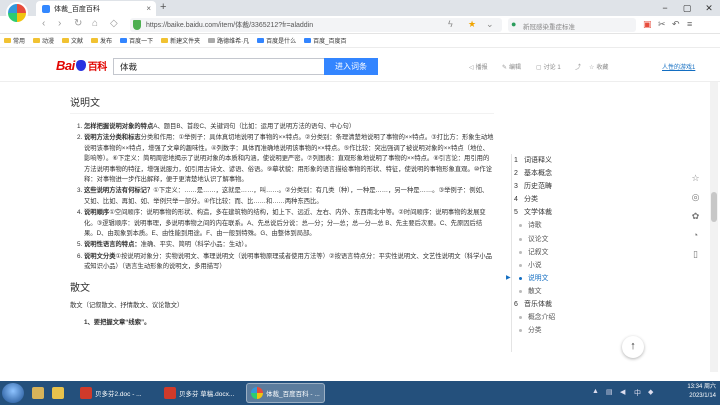 Image resolution: width=720 pixels, height=405 pixels. Describe the element at coordinates (551, 225) in the screenshot. I see `catalog-subitem: 诗歌` at that location.